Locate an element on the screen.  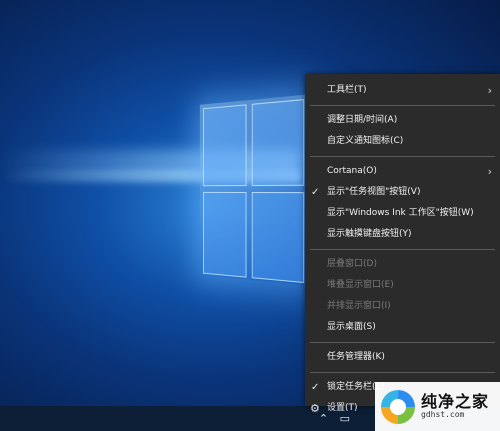
menu-item: 工具栏(T) › is located at coordinates (402, 90).